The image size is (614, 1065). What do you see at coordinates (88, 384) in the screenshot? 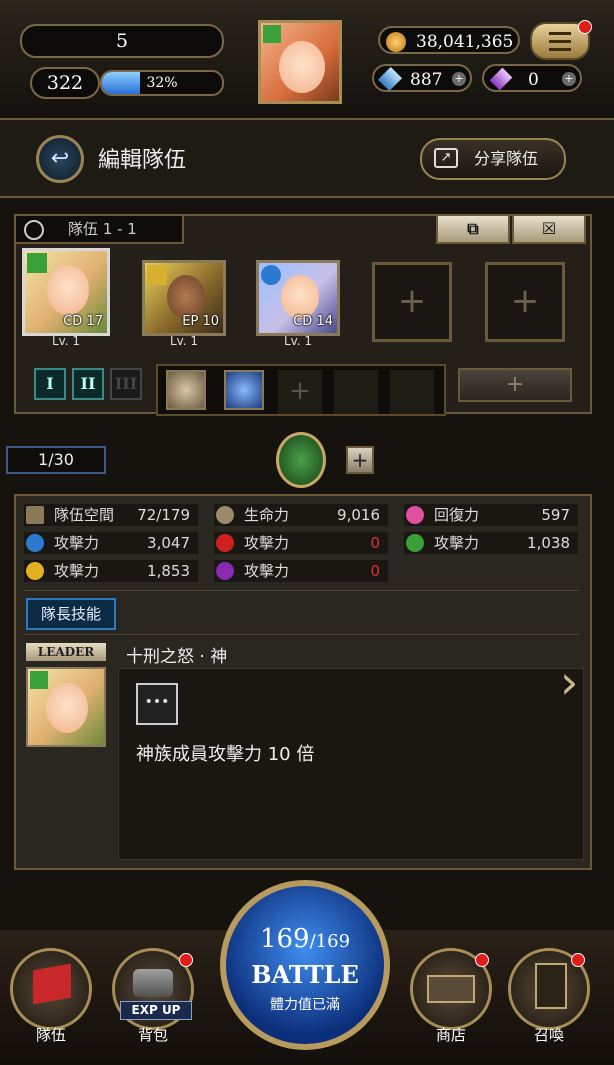
I see `set-button-2: II` at bounding box center [88, 384].